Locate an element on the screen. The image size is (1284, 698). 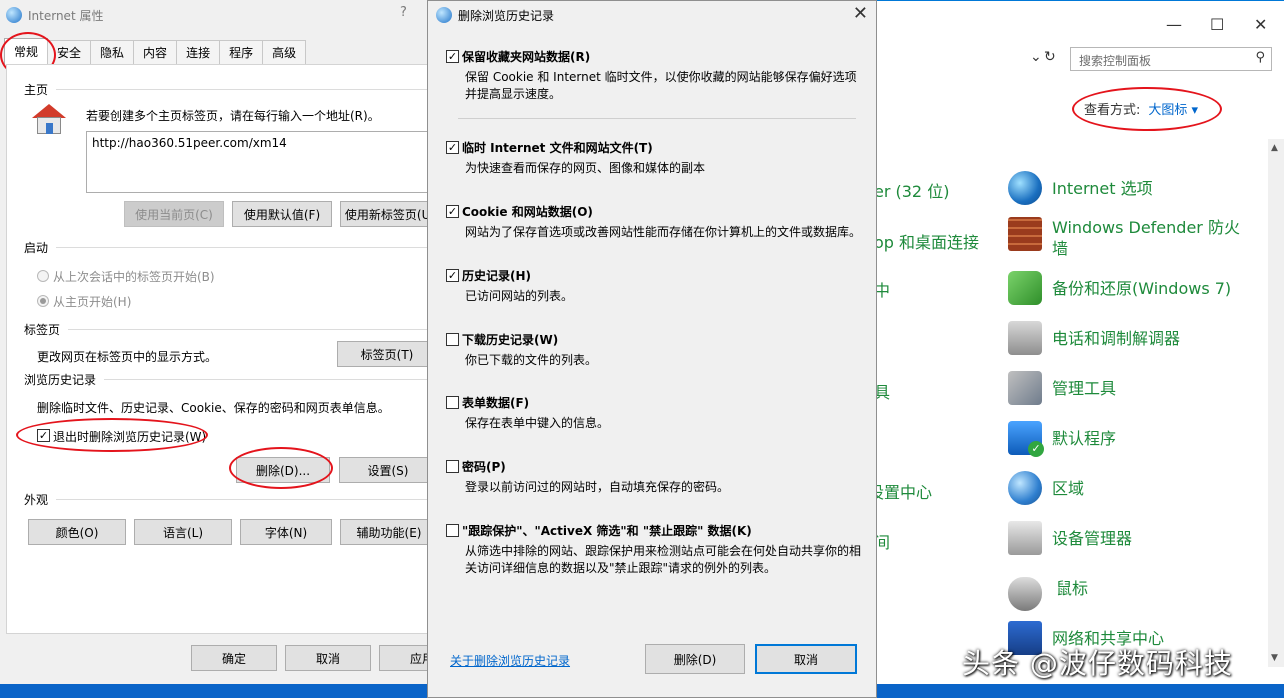
option-label: 临时 Internet 文件和网站文件(T) is located at coordinates (557, 148).